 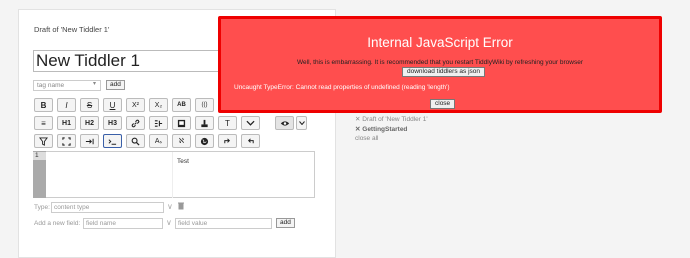 I want to click on image-icon, so click(x=181, y=123).